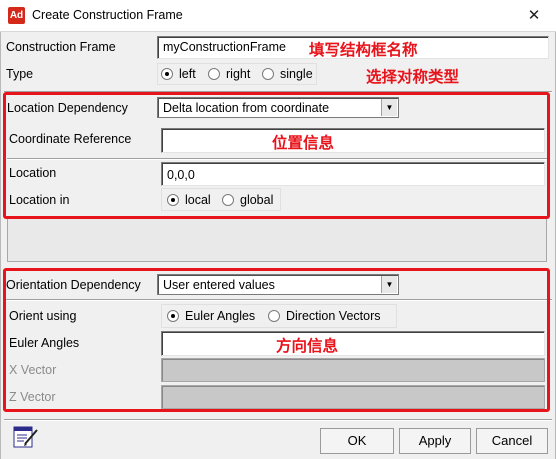 This screenshot has height=459, width=556. Describe the element at coordinates (363, 50) in the screenshot. I see `annotation-name: 填写结构框名称` at that location.